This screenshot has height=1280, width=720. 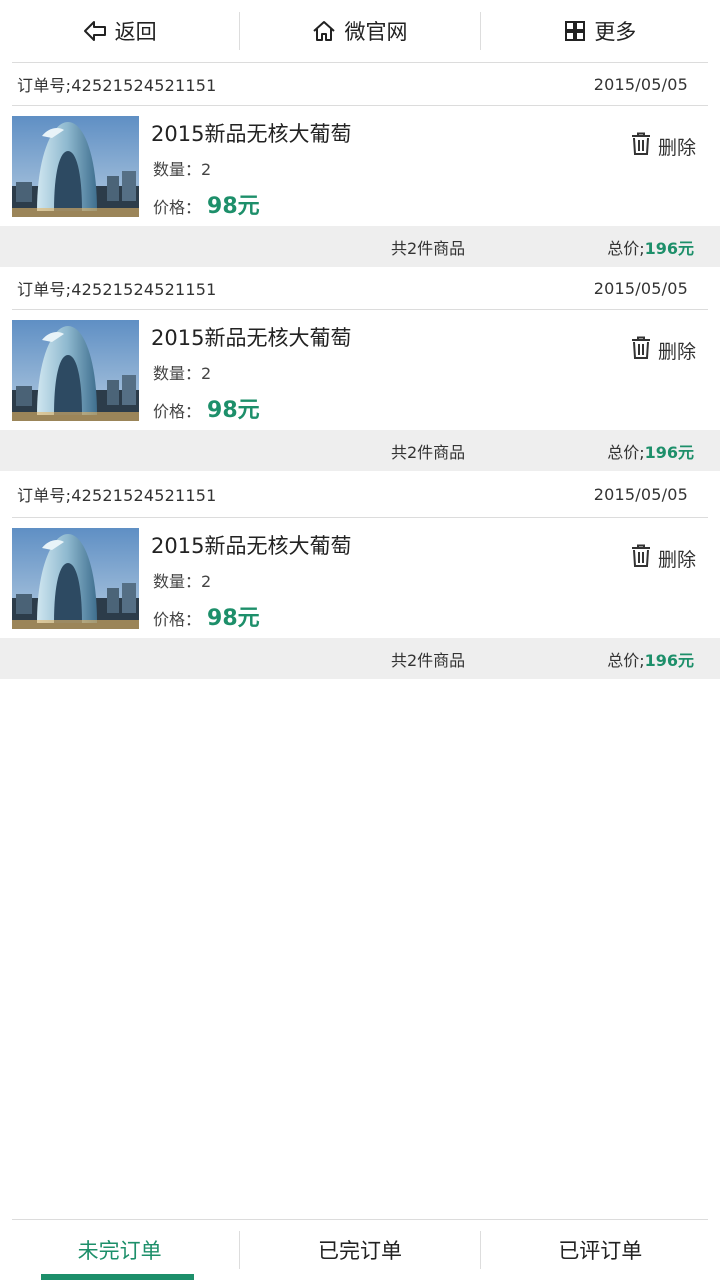 I want to click on more-button: 更多, so click(x=600, y=31).